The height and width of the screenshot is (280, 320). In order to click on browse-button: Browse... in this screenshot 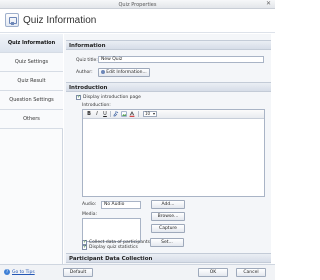, I will do `click(168, 216)`.